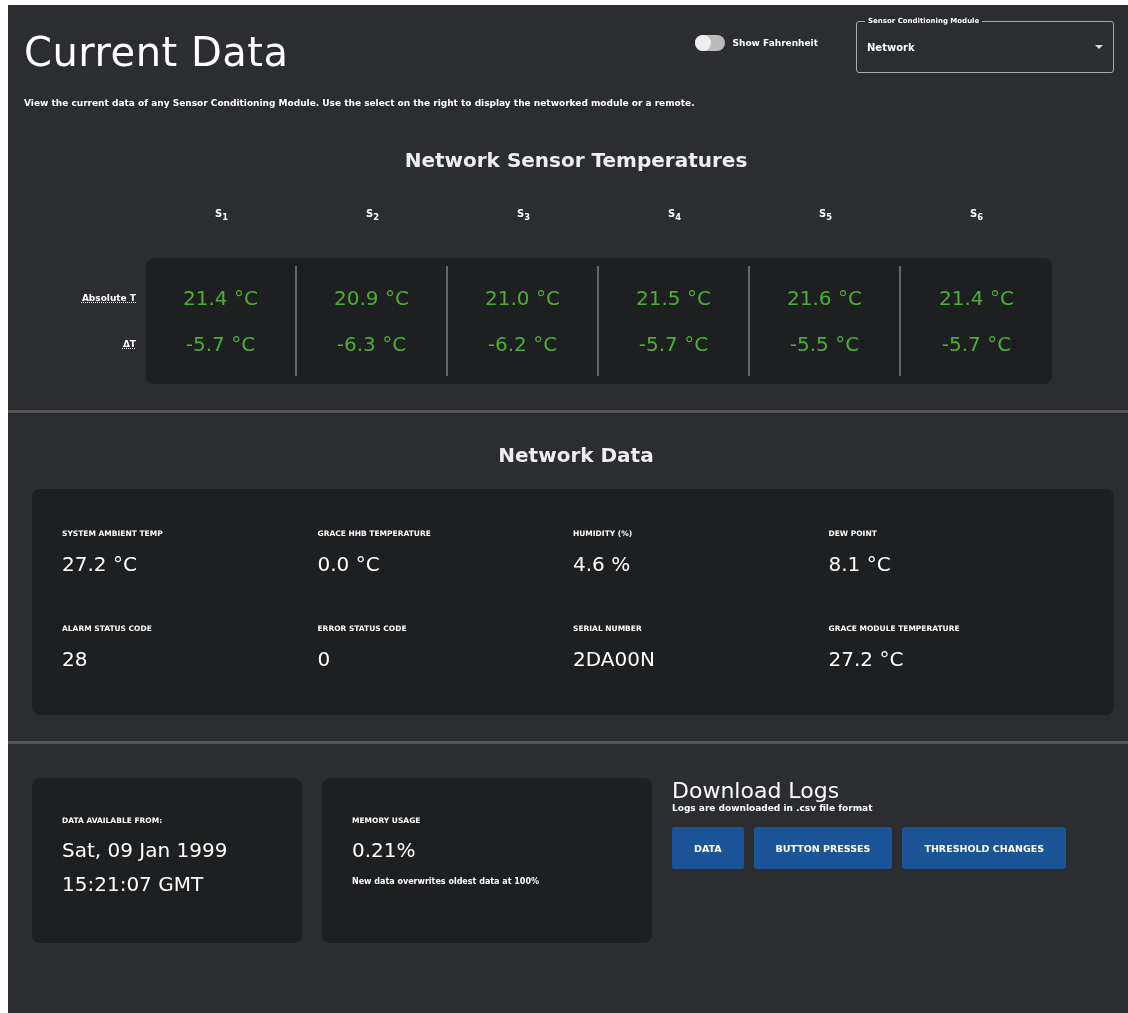  I want to click on download-title: Download Logs, so click(756, 790).